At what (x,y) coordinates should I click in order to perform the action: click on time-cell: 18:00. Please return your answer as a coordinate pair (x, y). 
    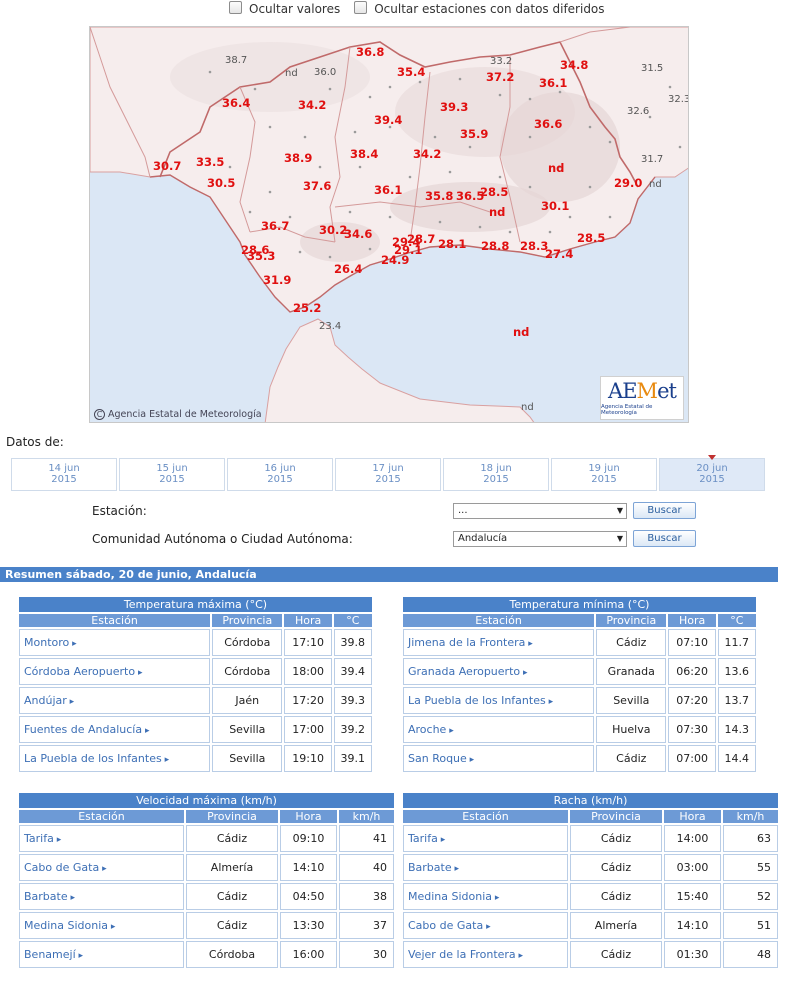
    Looking at the image, I should click on (308, 671).